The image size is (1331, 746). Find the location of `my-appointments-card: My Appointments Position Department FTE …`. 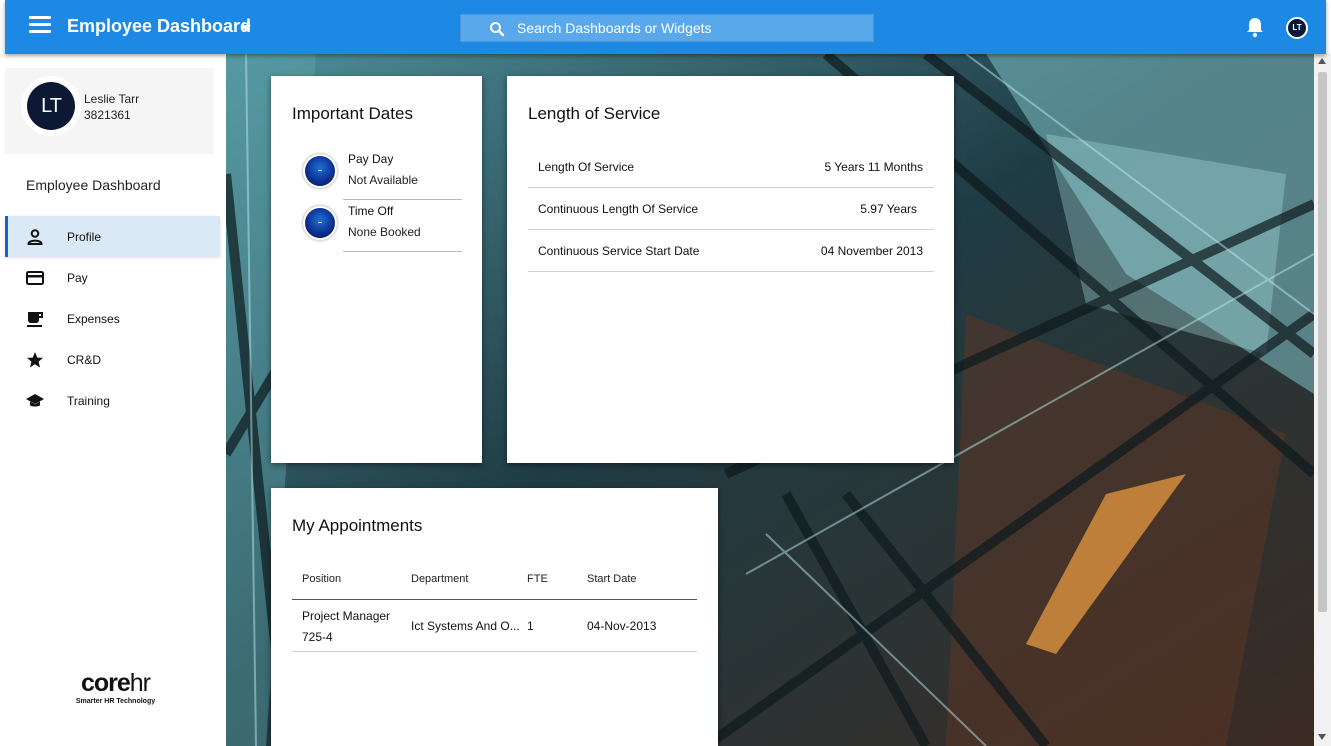

my-appointments-card: My Appointments Position Department FTE … is located at coordinates (494, 617).